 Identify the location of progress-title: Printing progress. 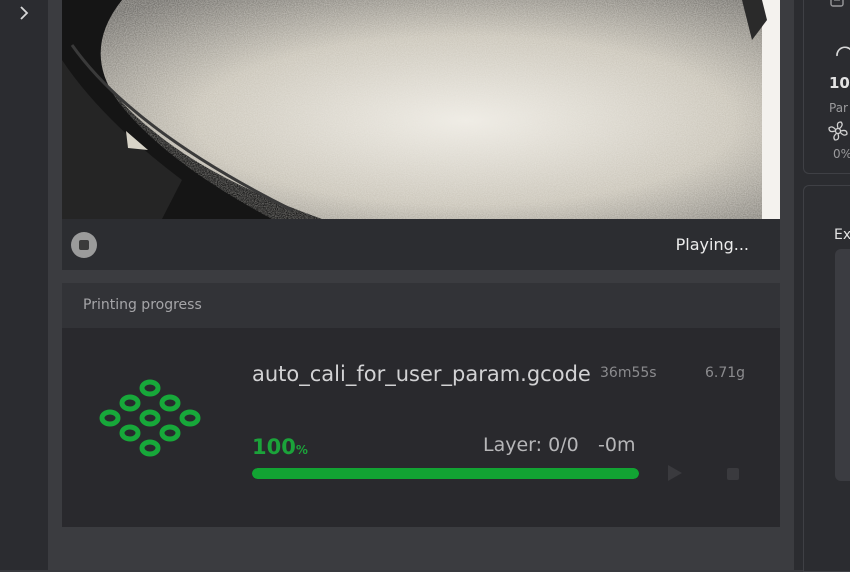
(142, 305).